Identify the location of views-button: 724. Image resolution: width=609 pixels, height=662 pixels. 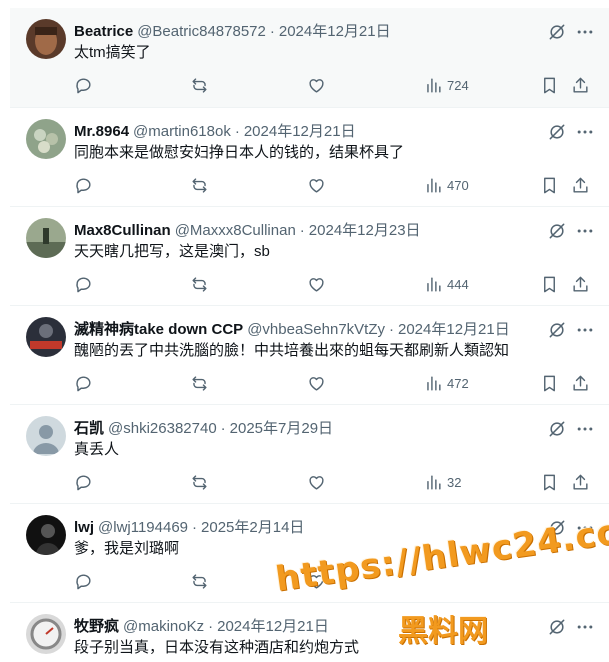
(446, 85).